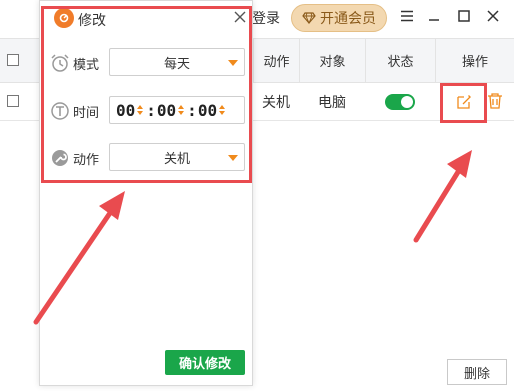 Image resolution: width=514 pixels, height=391 pixels. I want to click on second-stepper-icon, so click(222, 110).